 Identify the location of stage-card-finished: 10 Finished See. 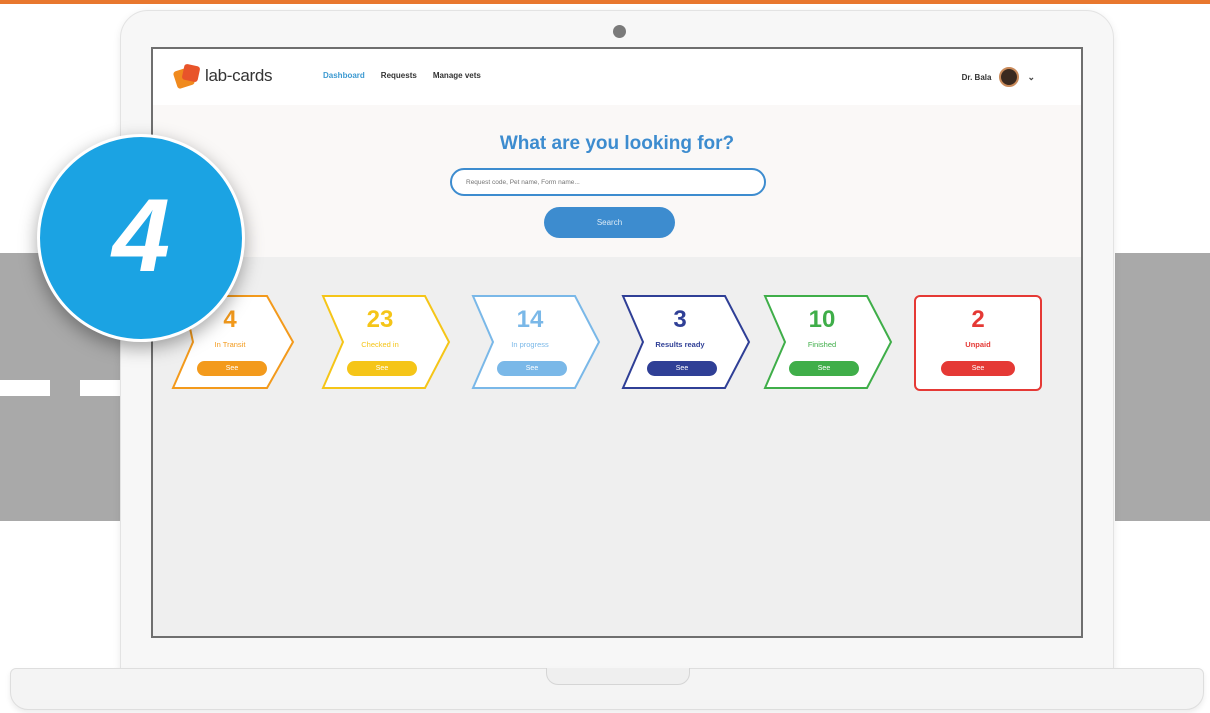
(829, 343).